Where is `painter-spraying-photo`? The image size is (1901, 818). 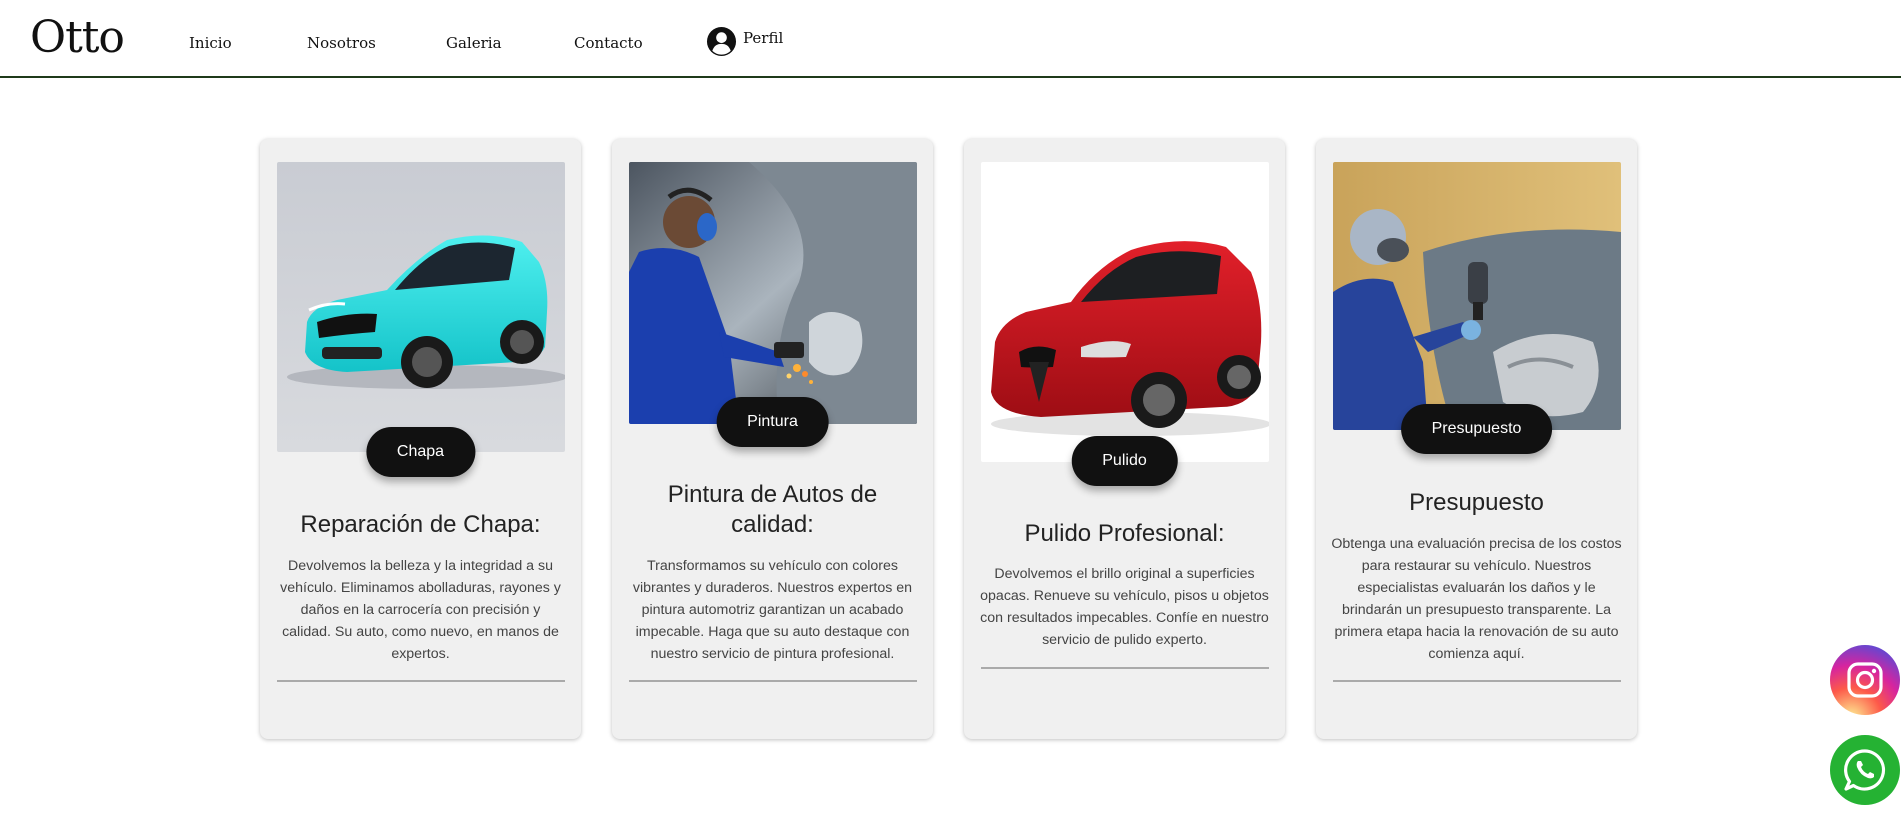 painter-spraying-photo is located at coordinates (1477, 296).